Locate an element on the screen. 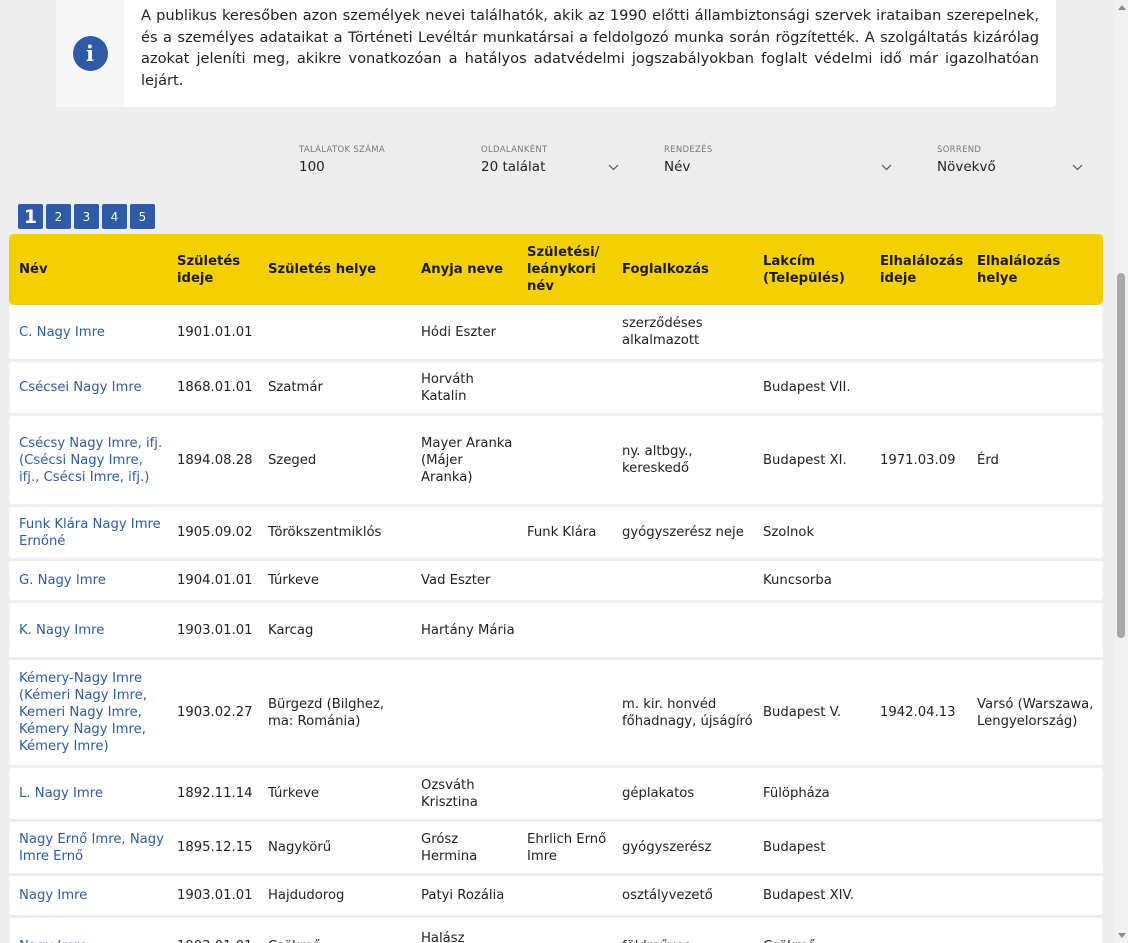  header-mother-name: Anyja neve is located at coordinates (464, 269).